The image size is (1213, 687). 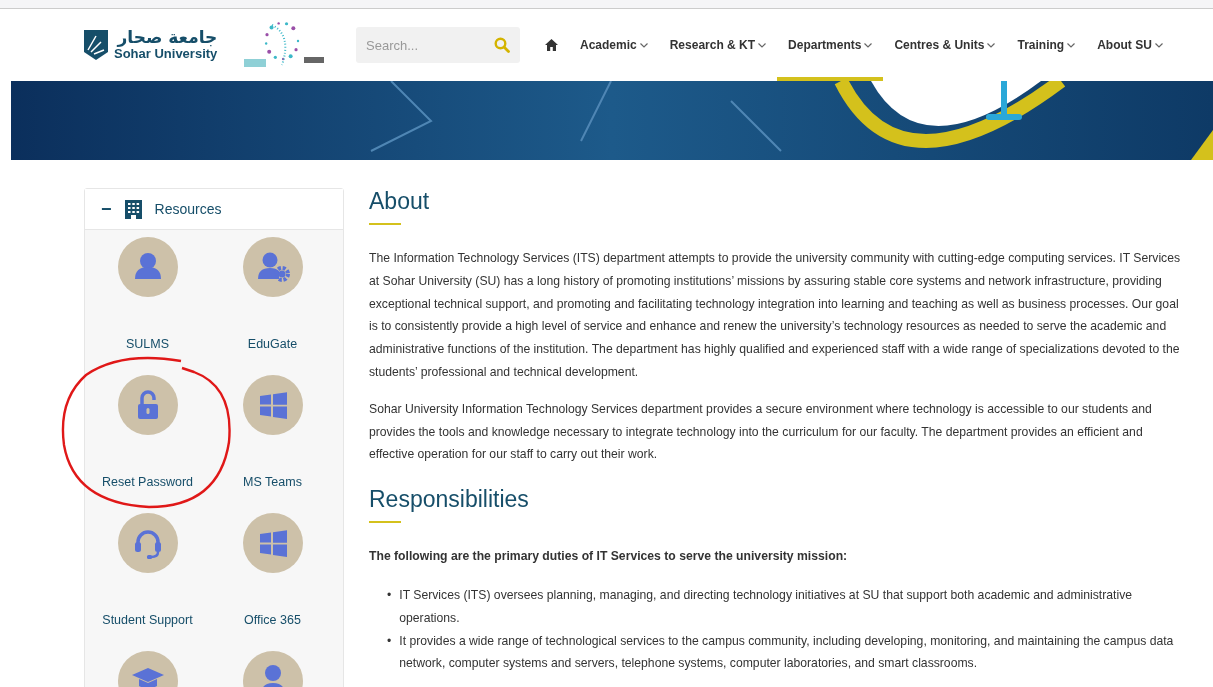 What do you see at coordinates (147, 306) in the screenshot?
I see `resource-link: SULMS` at bounding box center [147, 306].